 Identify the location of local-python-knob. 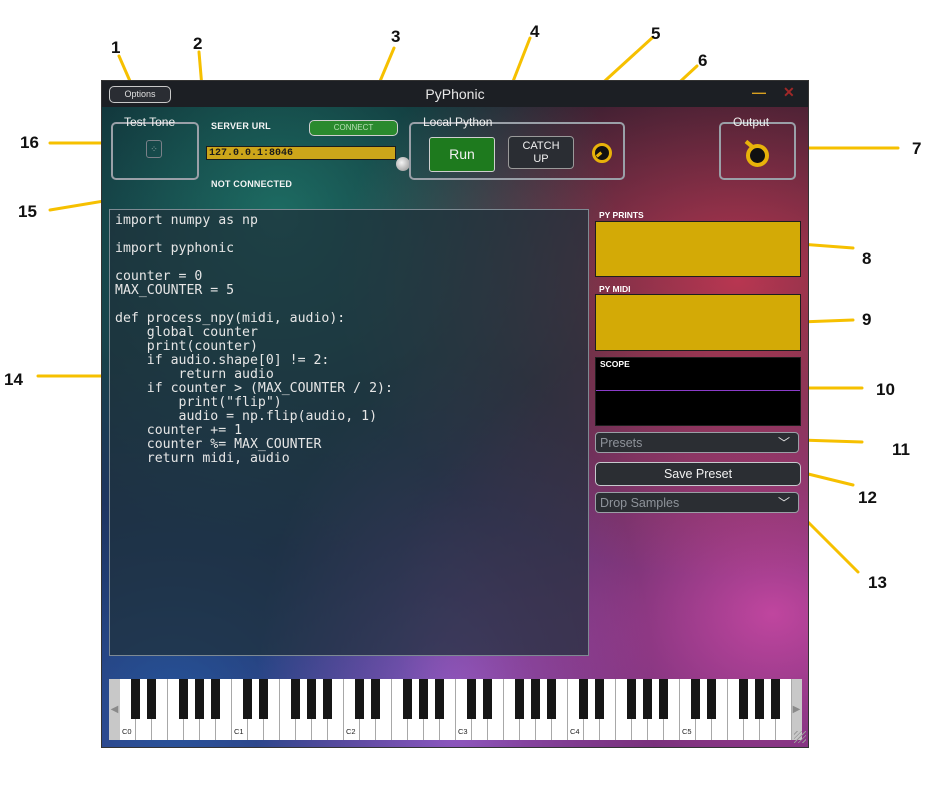
(602, 153).